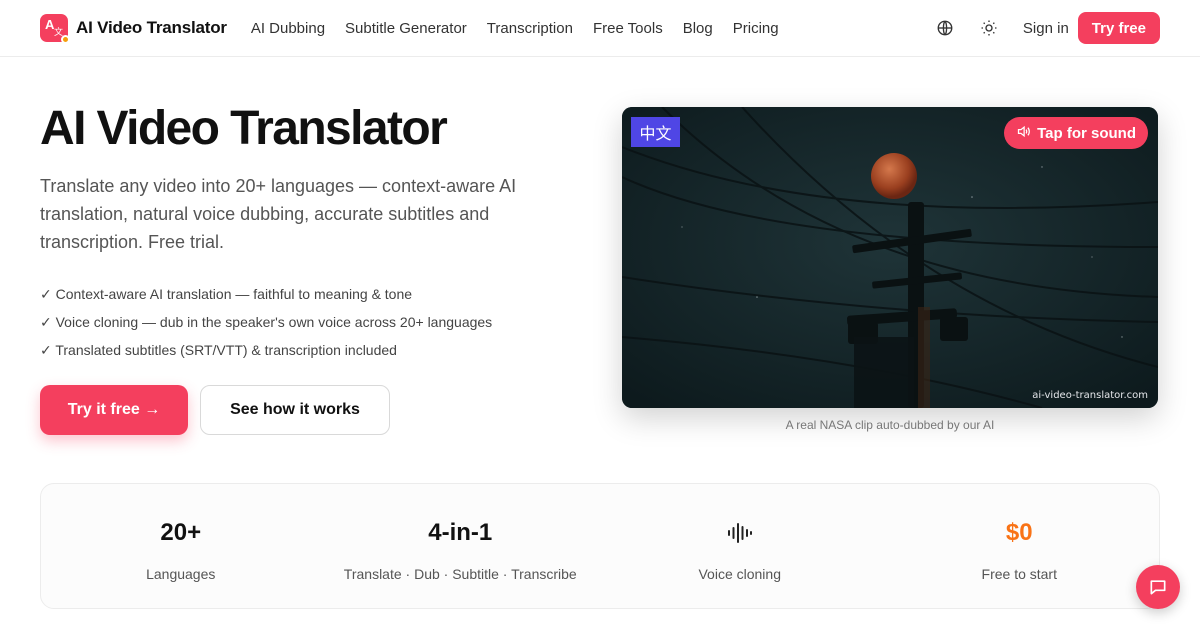  Describe the element at coordinates (655, 132) in the screenshot. I see `language-badge: 中文` at that location.